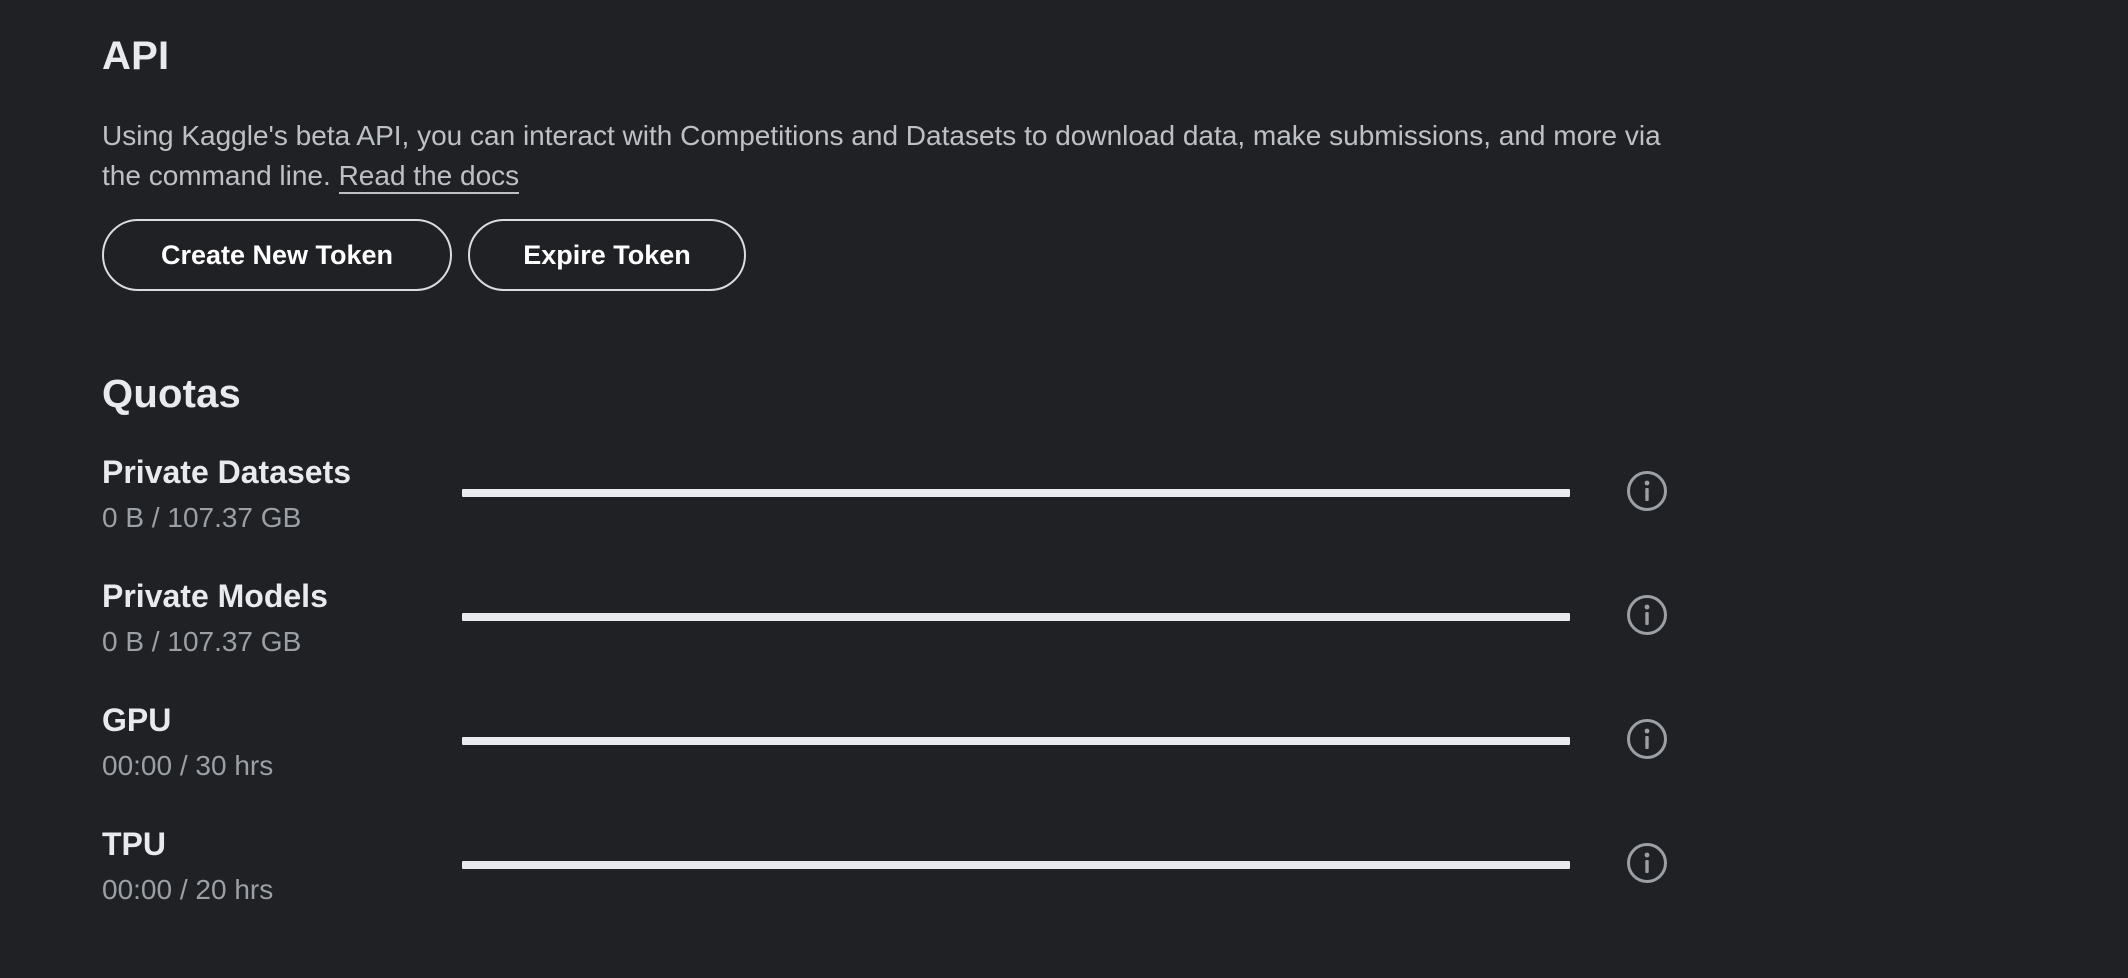 The image size is (2128, 978). I want to click on api-section-title: API, so click(136, 56).